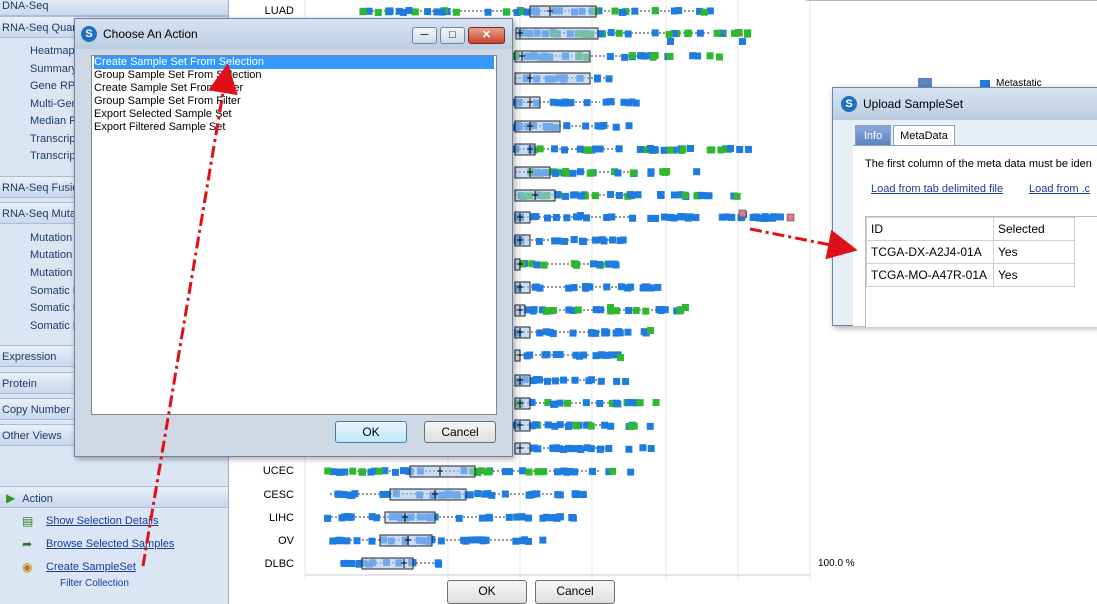  I want to click on annotation-arrow-to-list, so click(189, 315).